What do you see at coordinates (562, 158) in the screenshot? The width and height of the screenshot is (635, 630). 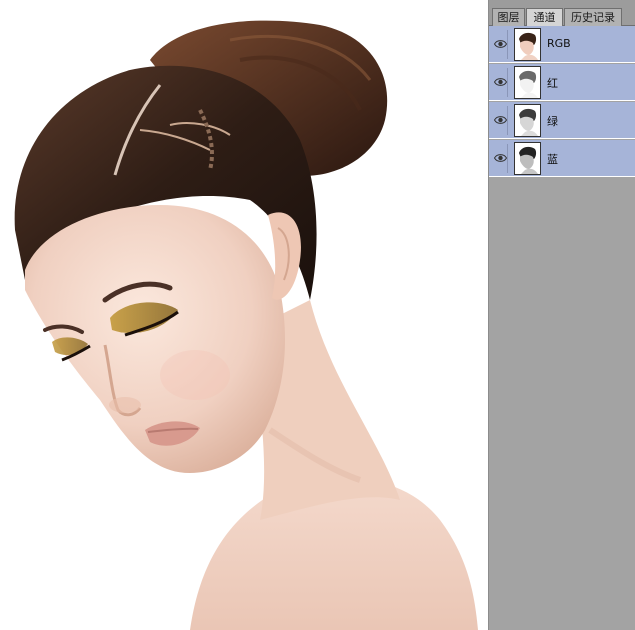 I see `channel-row-blue: 蓝` at bounding box center [562, 158].